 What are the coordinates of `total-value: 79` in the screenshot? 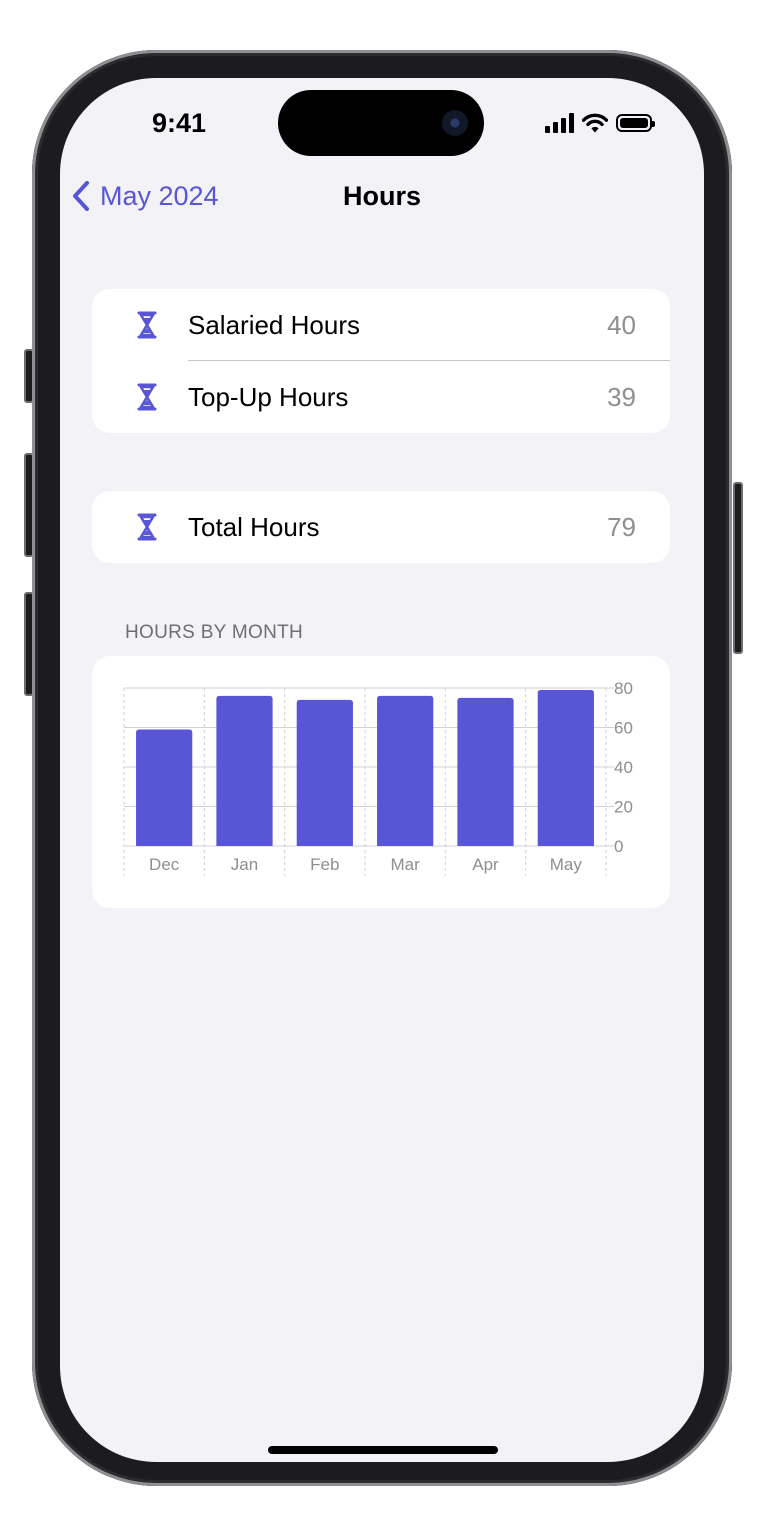 It's located at (621, 526).